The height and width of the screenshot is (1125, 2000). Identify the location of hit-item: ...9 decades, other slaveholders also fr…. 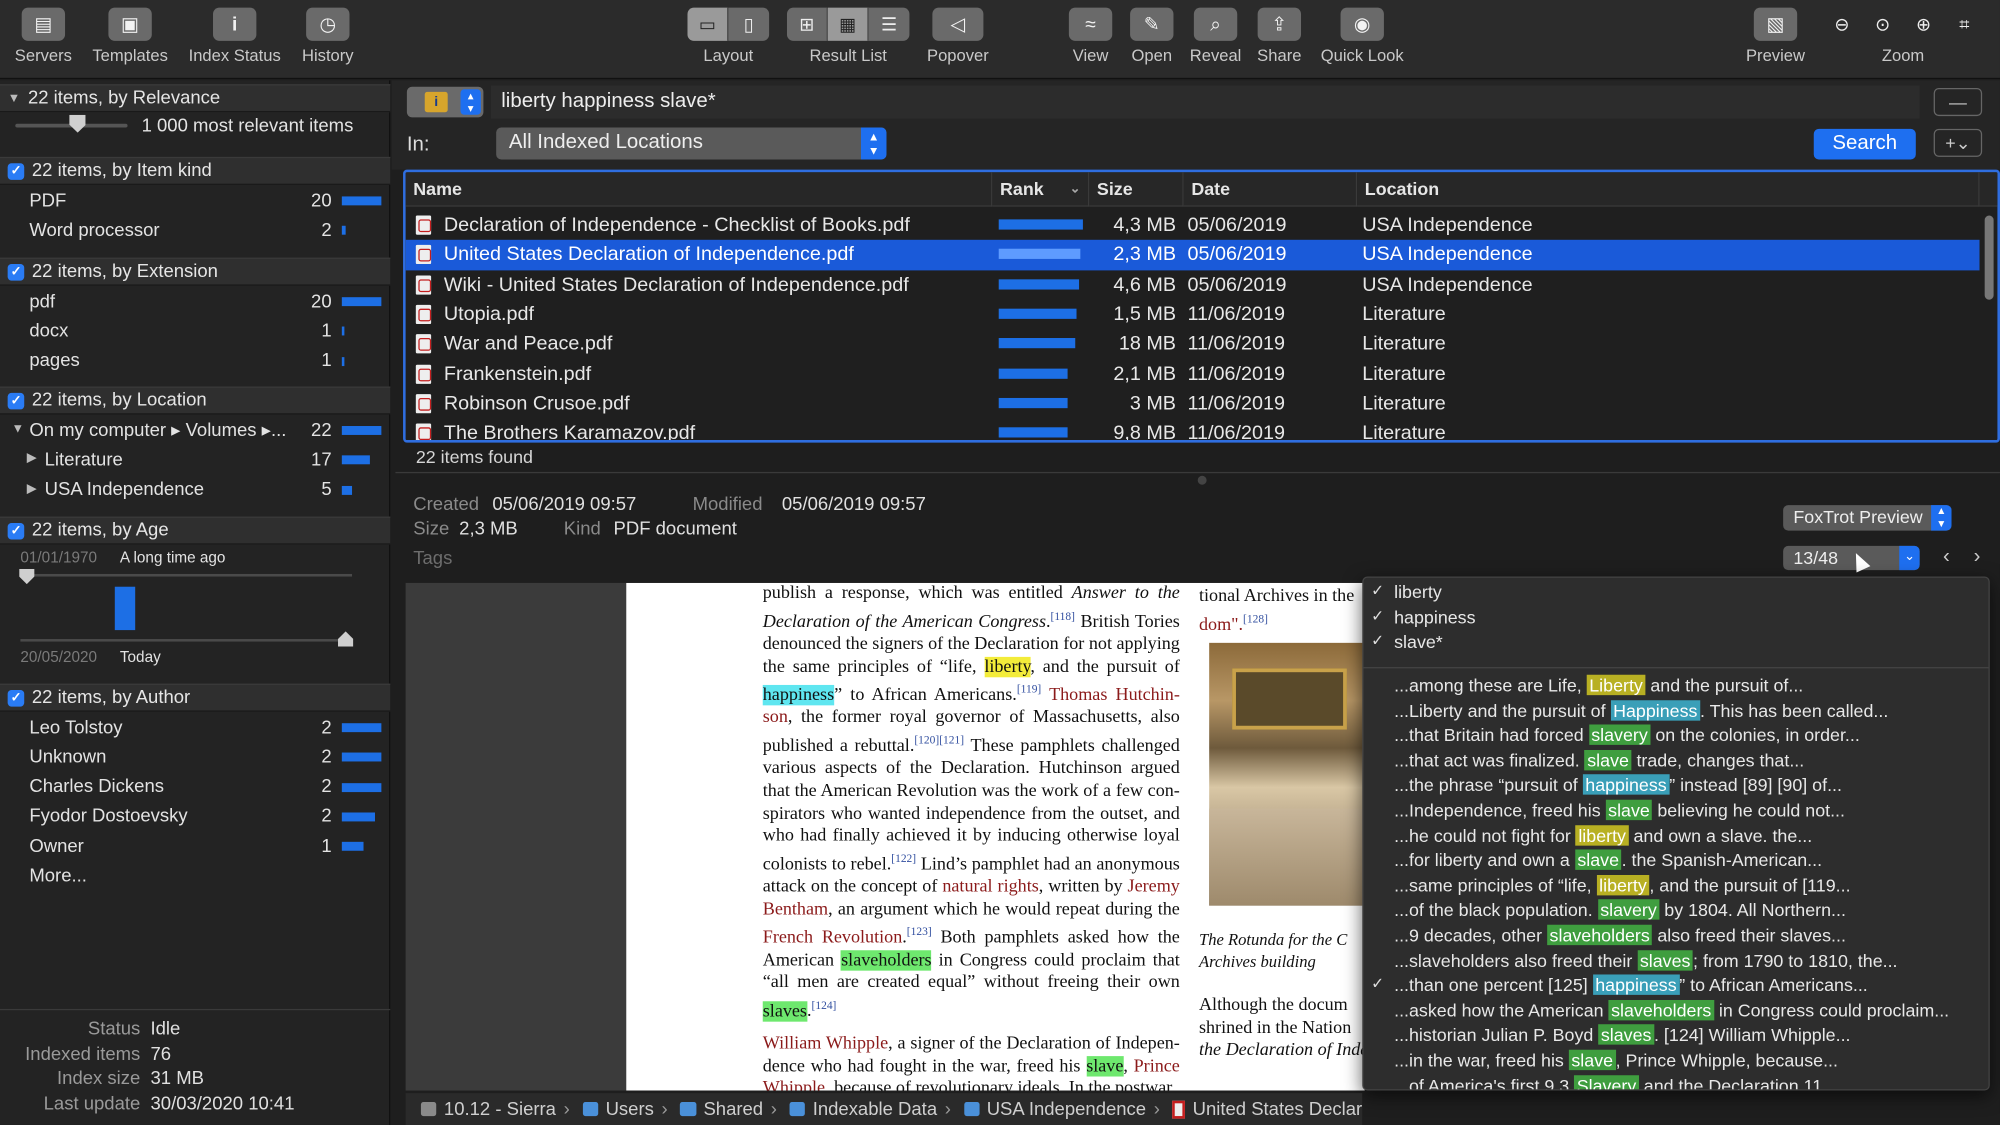
(1620, 937).